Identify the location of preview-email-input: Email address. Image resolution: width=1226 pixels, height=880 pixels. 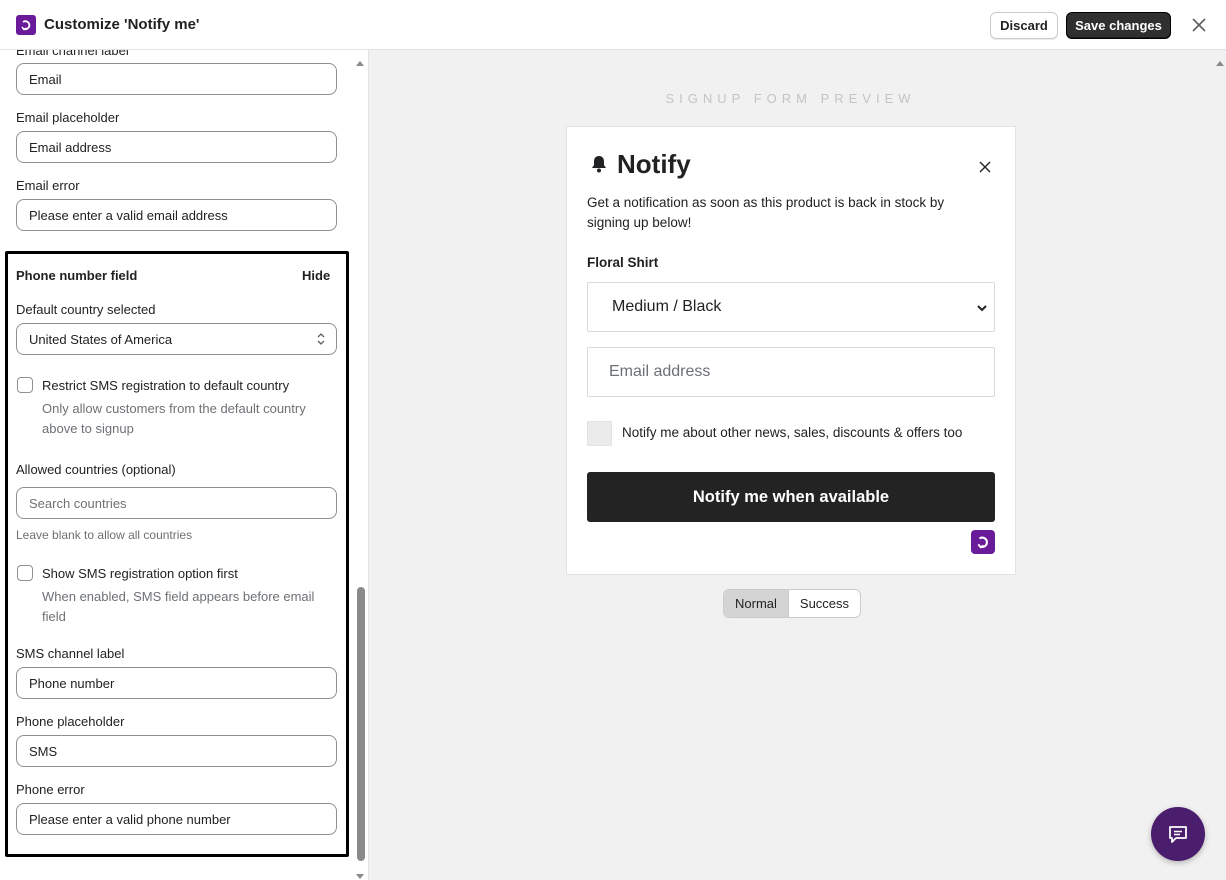
(791, 372).